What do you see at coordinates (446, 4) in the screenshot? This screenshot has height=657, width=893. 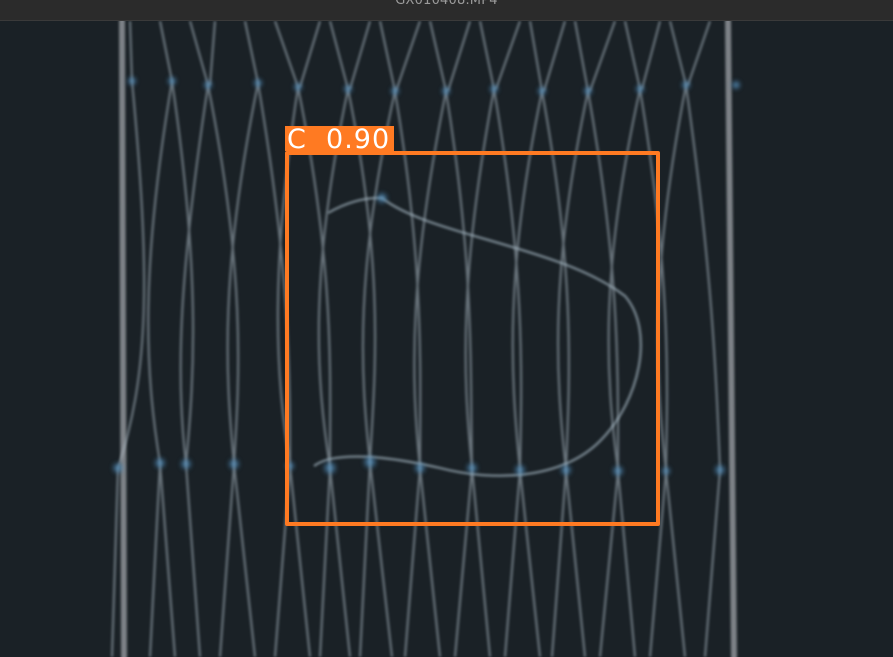 I see `window-title: GX010408.MP4` at bounding box center [446, 4].